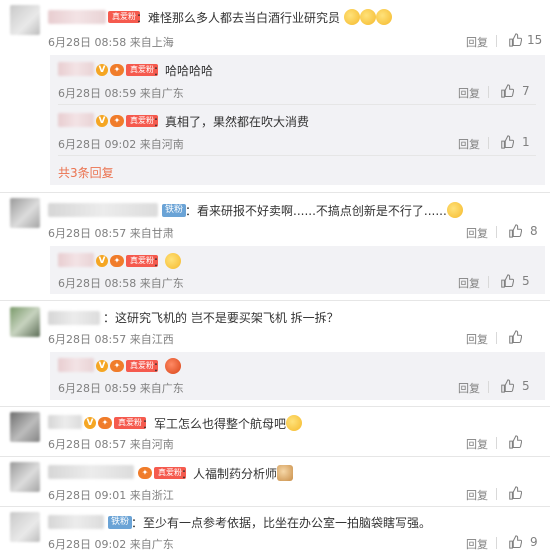 This screenshot has width=550, height=559. Describe the element at coordinates (111, 42) in the screenshot. I see `comment-meta: 6月28日 08:58 来自上海` at that location.